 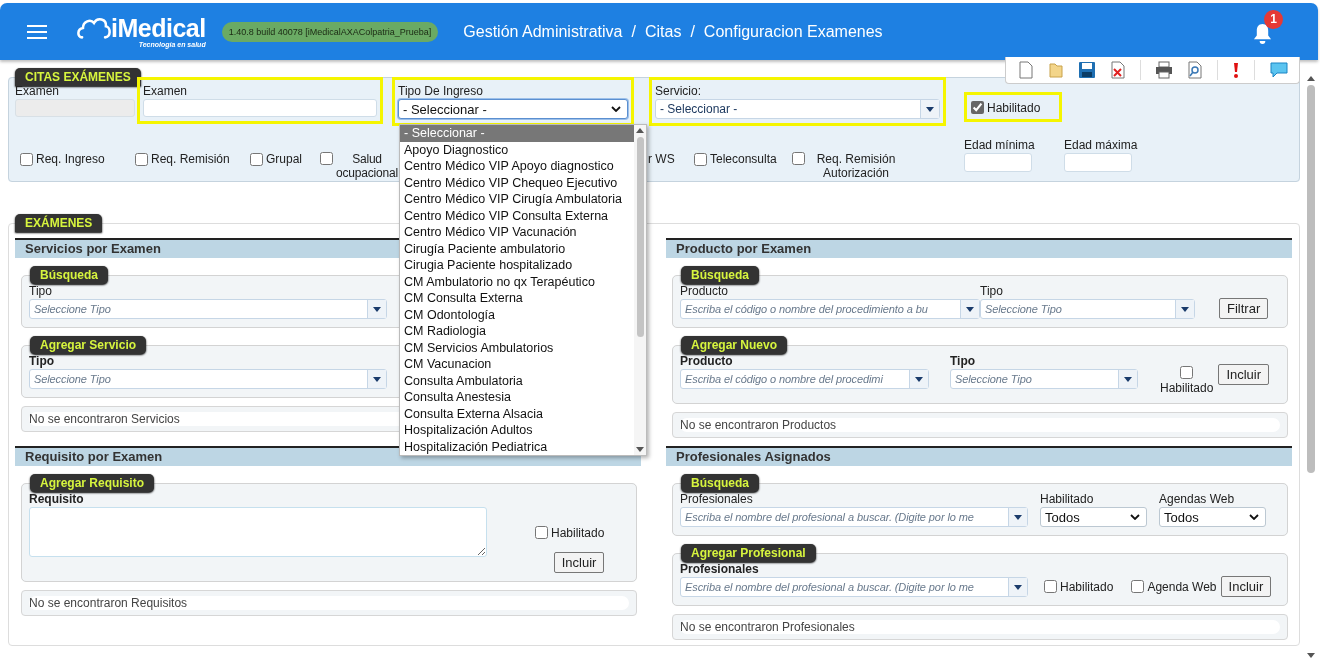 I want to click on filter-button: Filtrar, so click(x=1244, y=308).